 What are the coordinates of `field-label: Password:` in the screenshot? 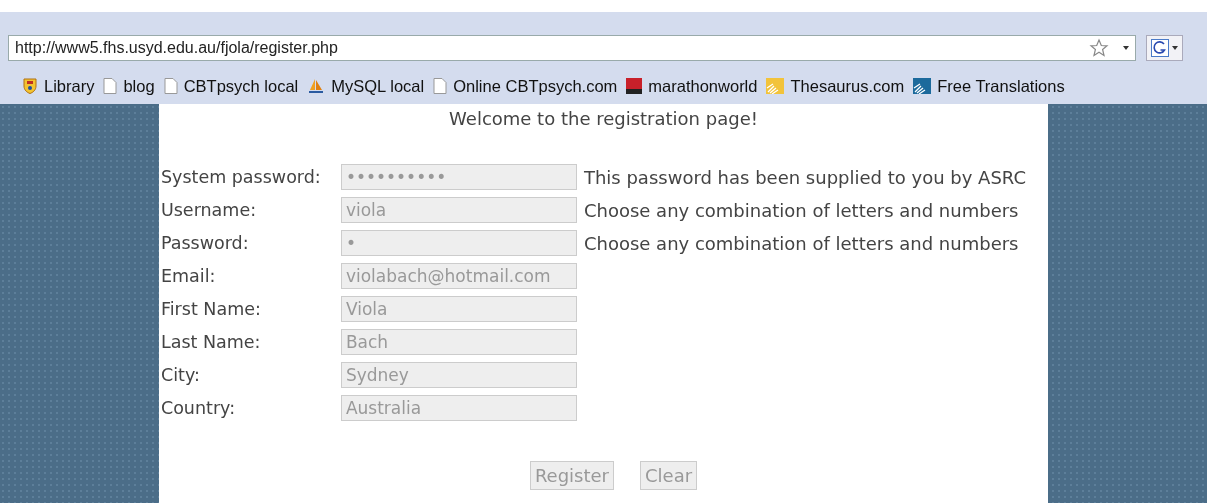 It's located at (205, 243).